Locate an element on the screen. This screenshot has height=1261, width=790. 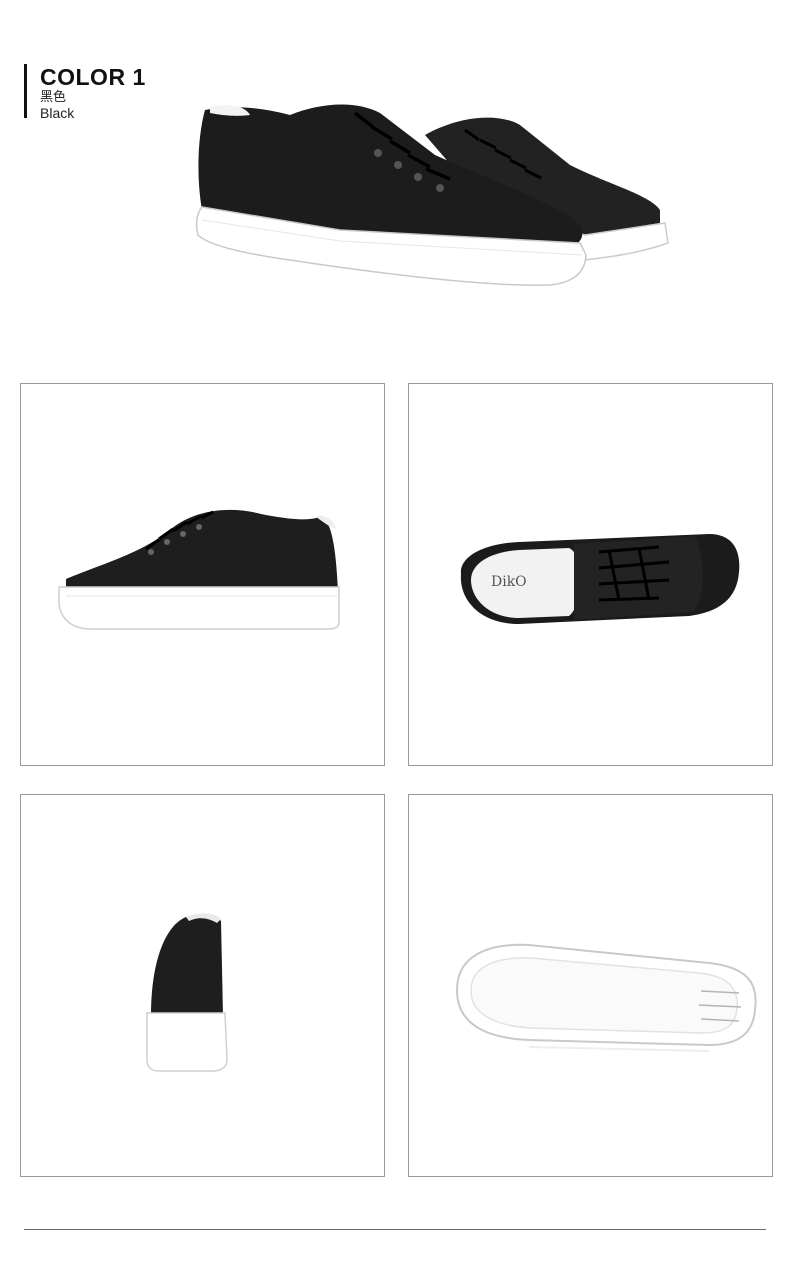
hero-sneaker-pair-image is located at coordinates (435, 197).